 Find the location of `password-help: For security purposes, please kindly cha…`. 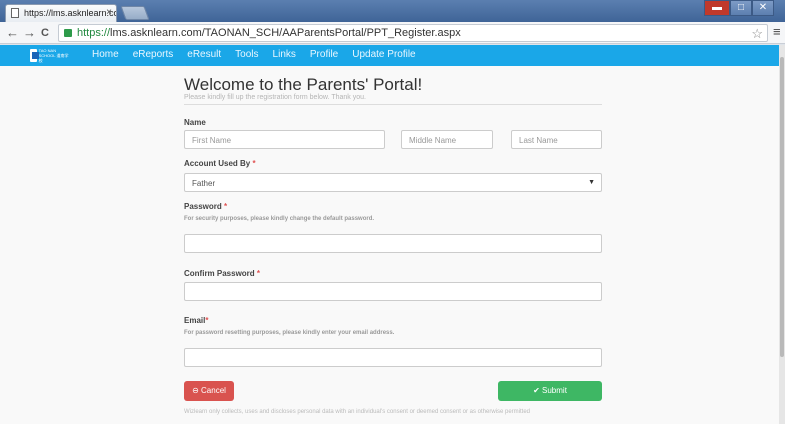

password-help: For security purposes, please kindly cha… is located at coordinates (279, 219).